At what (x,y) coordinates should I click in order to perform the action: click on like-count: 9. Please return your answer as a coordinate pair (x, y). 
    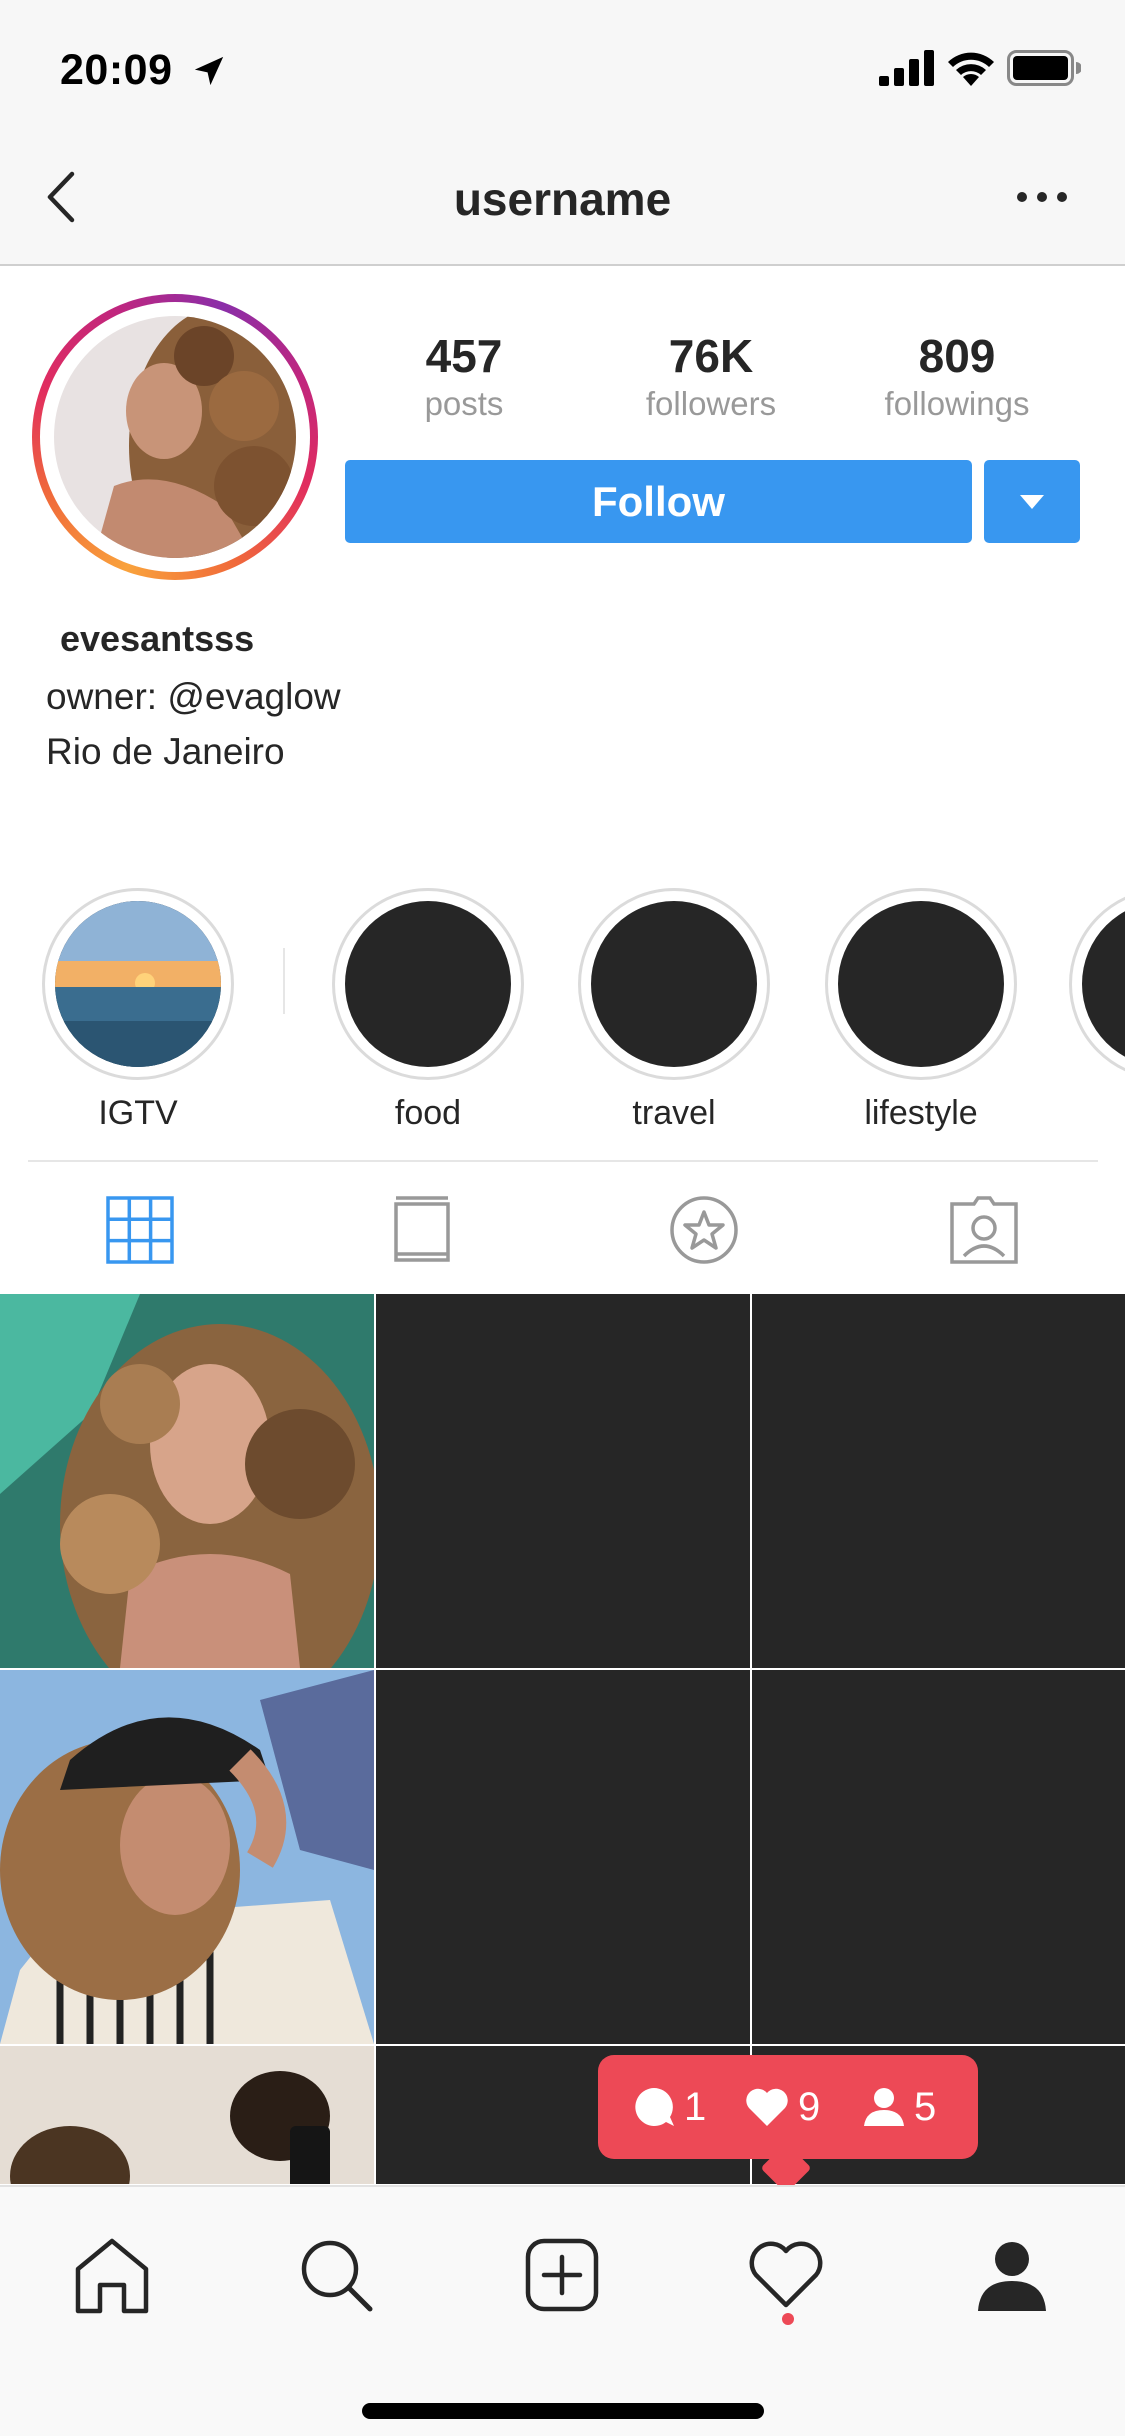
    Looking at the image, I should click on (782, 2107).